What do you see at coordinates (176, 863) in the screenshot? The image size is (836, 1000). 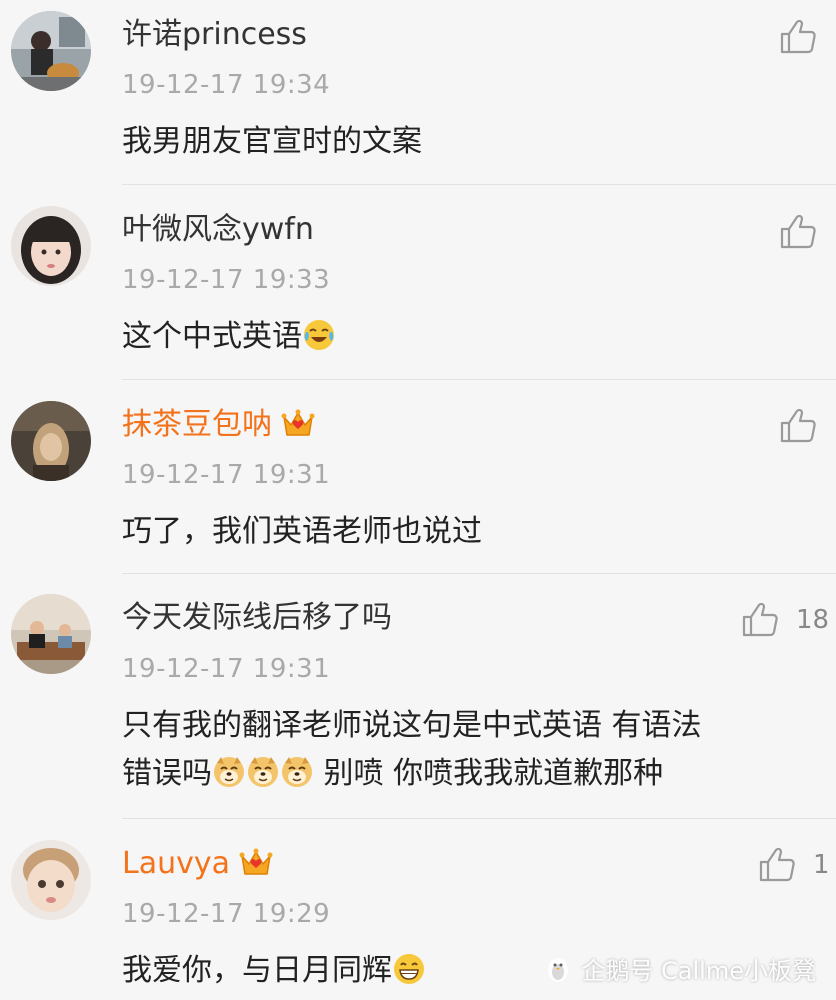 I see `username-text: Lauvya` at bounding box center [176, 863].